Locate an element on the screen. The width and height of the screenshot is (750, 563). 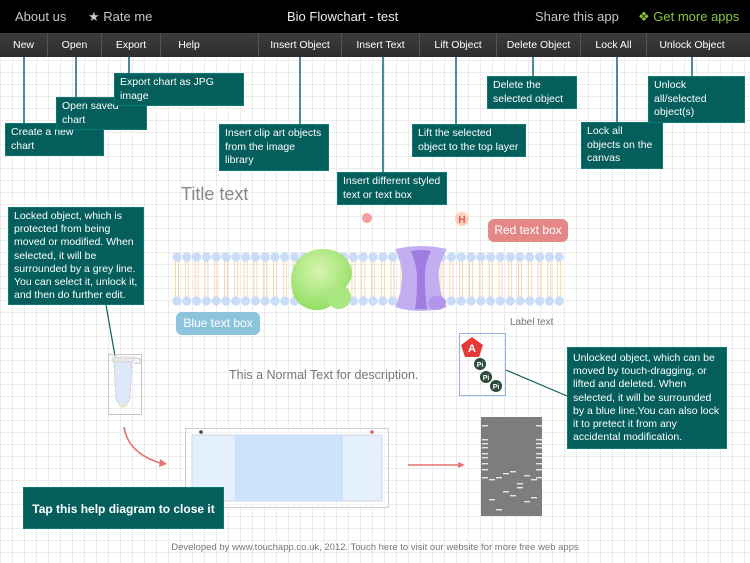
unlocked-leader-line is located at coordinates (536, 383).